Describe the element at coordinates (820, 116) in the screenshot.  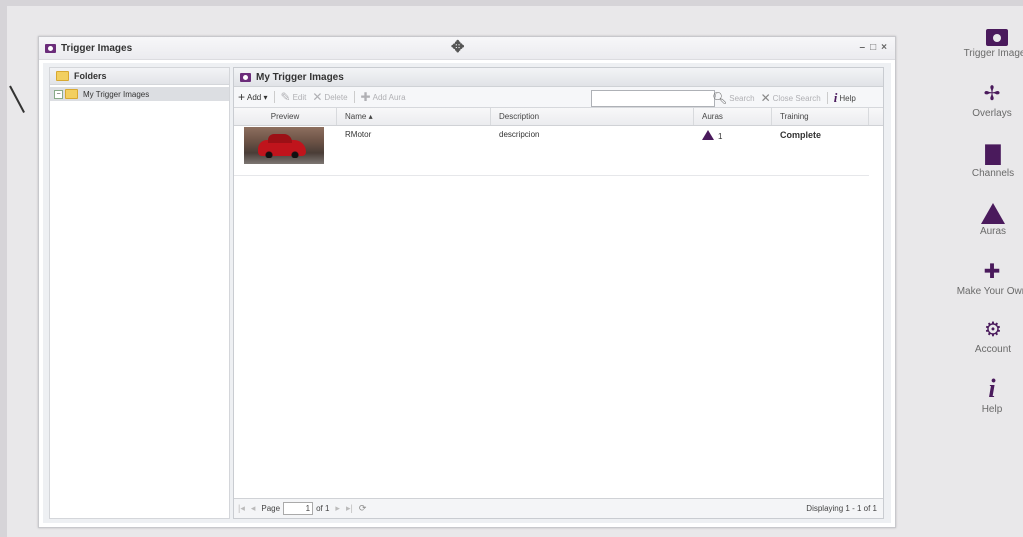
I see `column-training: Training` at that location.